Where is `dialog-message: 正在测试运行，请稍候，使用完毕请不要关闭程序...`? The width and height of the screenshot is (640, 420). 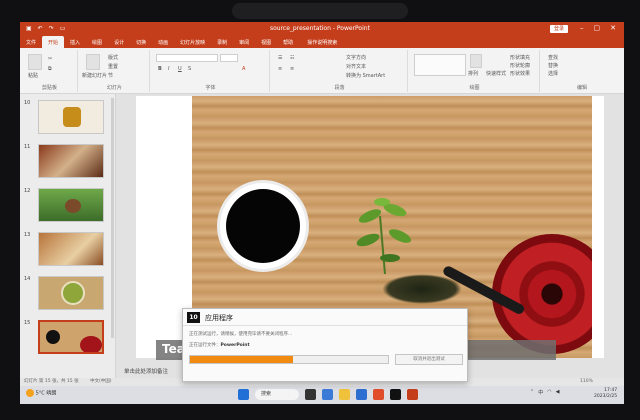
dialog-message: 正在测试运行，请稍候，使用完毕请不要关闭程序... is located at coordinates (241, 334).